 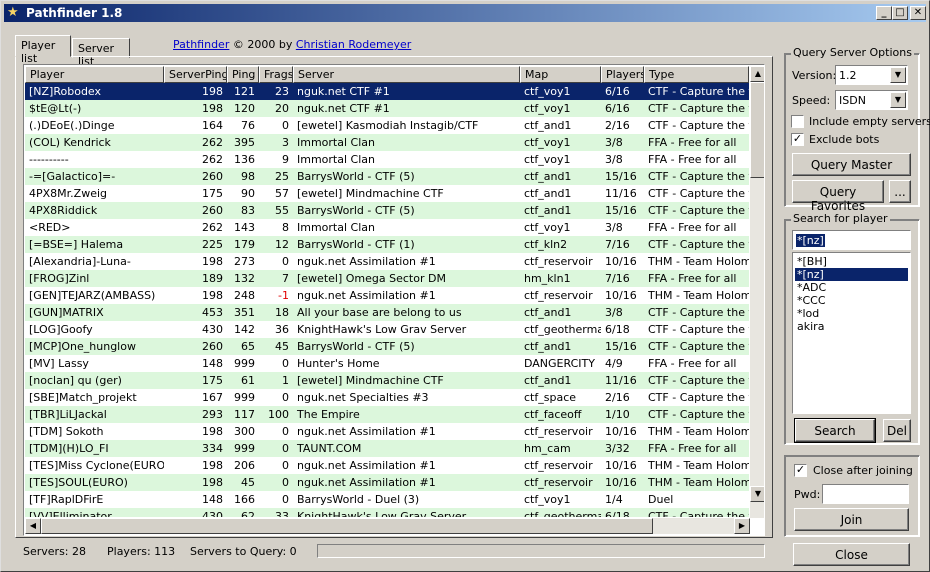 What do you see at coordinates (900, 13) in the screenshot?
I see `maximize-button: □` at bounding box center [900, 13].